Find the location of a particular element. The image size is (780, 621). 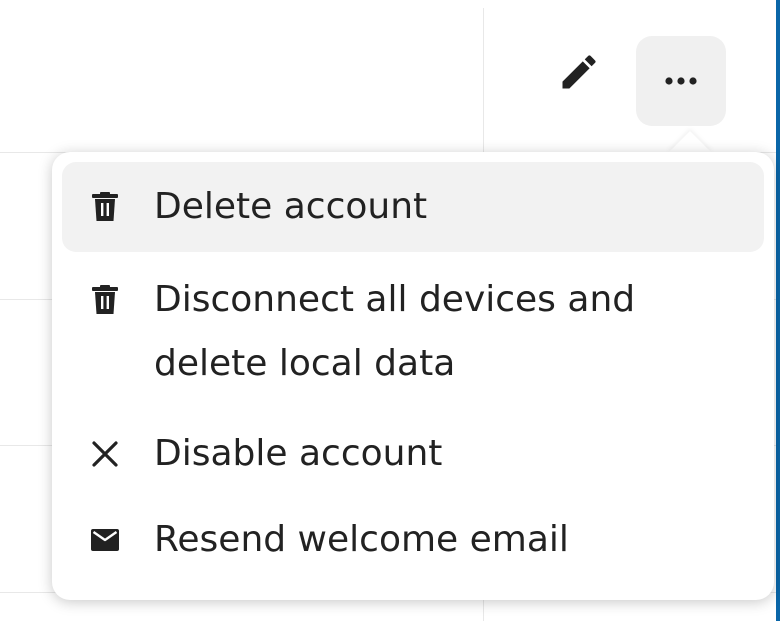

menu-item-resend-welcome-email: Resend welcome email is located at coordinates (413, 554).